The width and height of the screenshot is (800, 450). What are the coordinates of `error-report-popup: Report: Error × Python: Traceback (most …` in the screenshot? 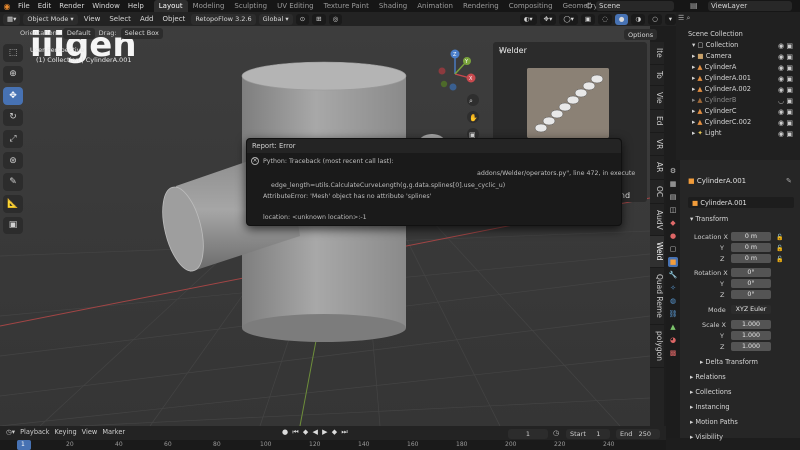 It's located at (440, 182).